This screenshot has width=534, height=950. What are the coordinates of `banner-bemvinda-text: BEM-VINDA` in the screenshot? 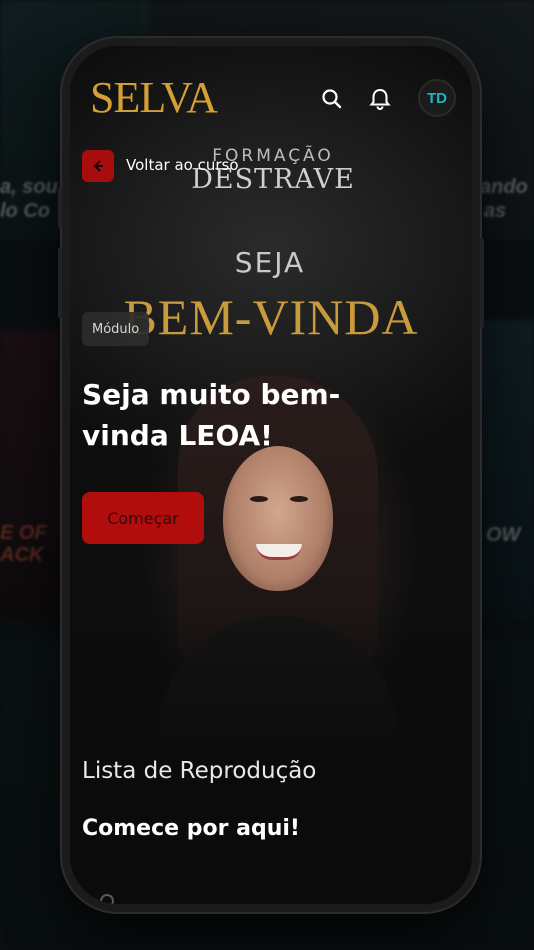 It's located at (271, 317).